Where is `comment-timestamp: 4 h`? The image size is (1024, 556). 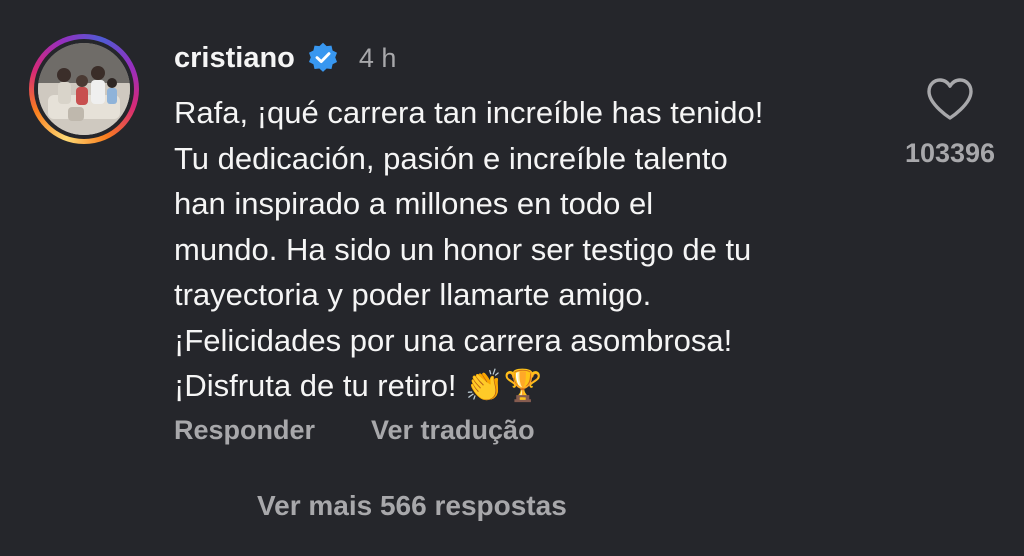
comment-timestamp: 4 h is located at coordinates (377, 57).